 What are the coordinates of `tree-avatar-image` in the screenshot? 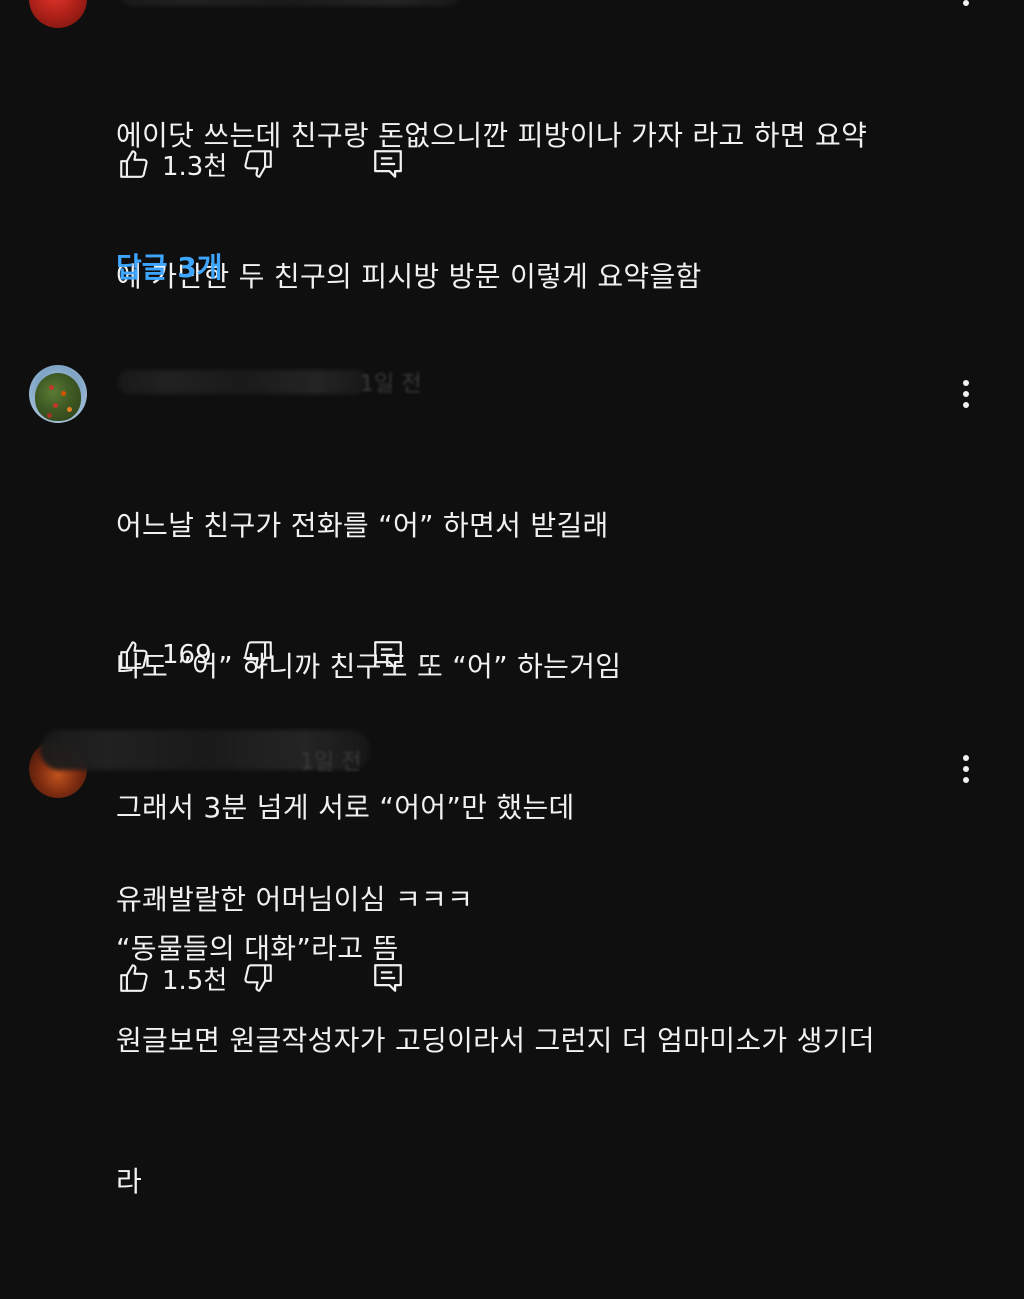 It's located at (58, 397).